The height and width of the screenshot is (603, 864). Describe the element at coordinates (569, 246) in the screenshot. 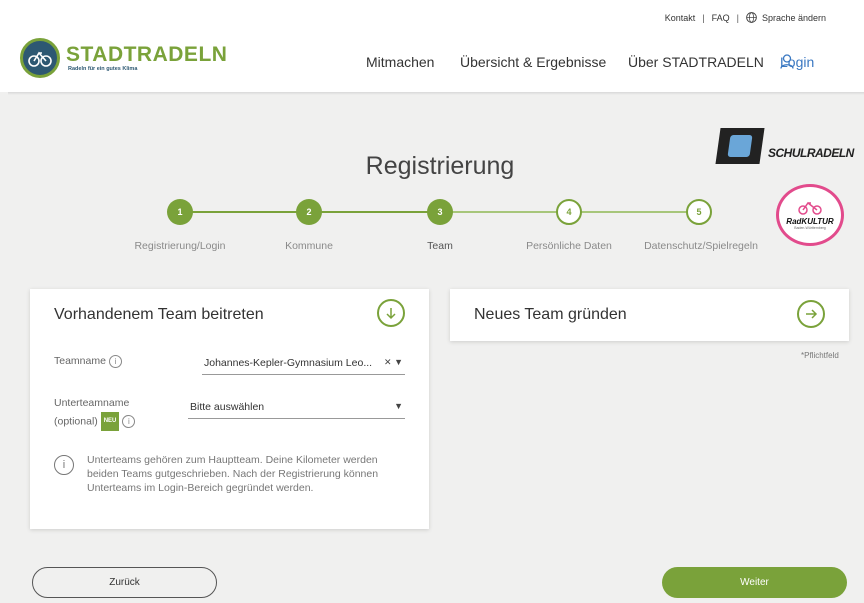

I see `step-4-label: Persönliche Daten` at that location.